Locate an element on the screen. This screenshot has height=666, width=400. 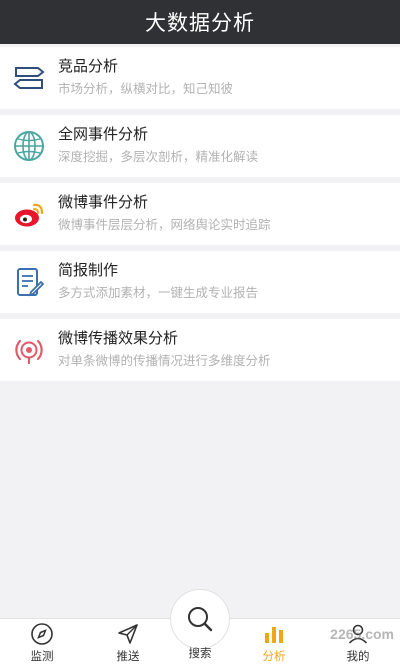
item-title: 微博事件分析 is located at coordinates (103, 202).